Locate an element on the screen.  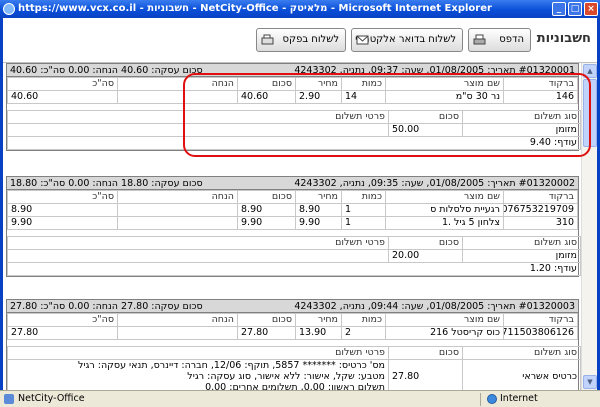
scroll-up-icon: ▲ is located at coordinates (590, 71).